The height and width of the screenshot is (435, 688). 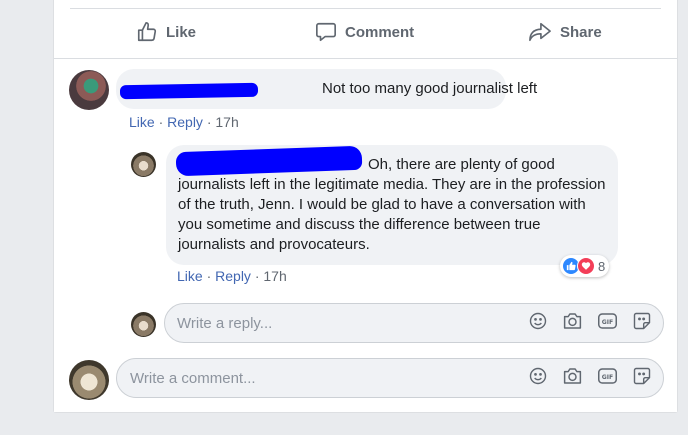 I want to click on share-arrow-icon, so click(x=540, y=32).